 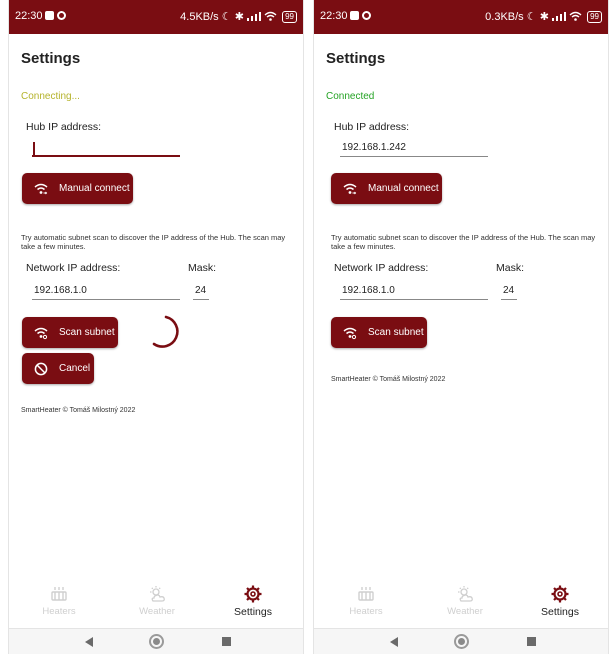 I want to click on network-speed: 4.5KB/s, so click(x=199, y=17).